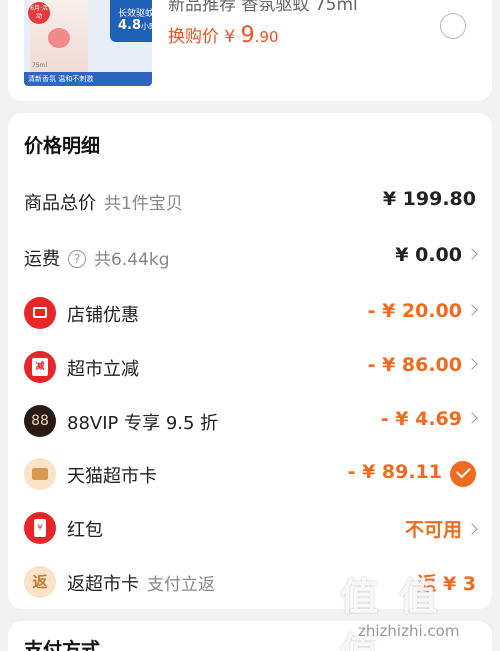 Image resolution: width=500 pixels, height=651 pixels. Describe the element at coordinates (60, 203) in the screenshot. I see `row-label: 商品总价` at that location.